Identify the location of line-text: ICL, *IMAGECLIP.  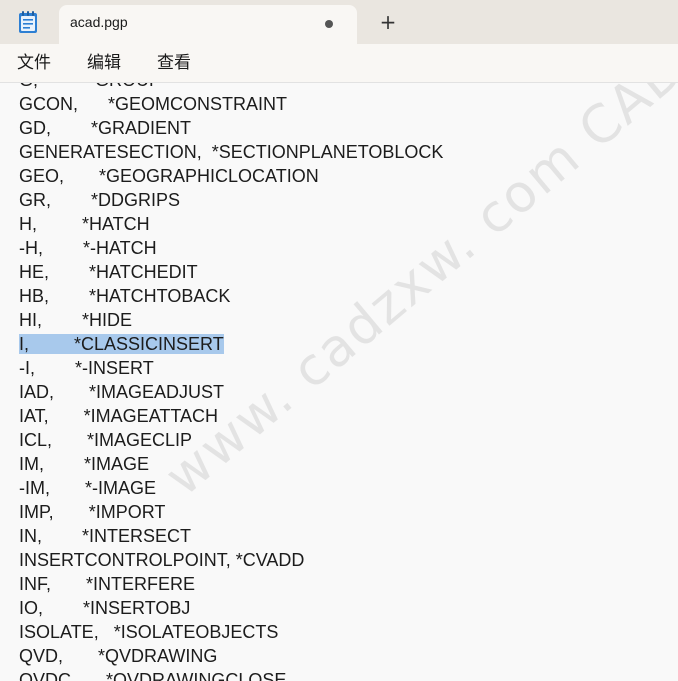
(106, 440).